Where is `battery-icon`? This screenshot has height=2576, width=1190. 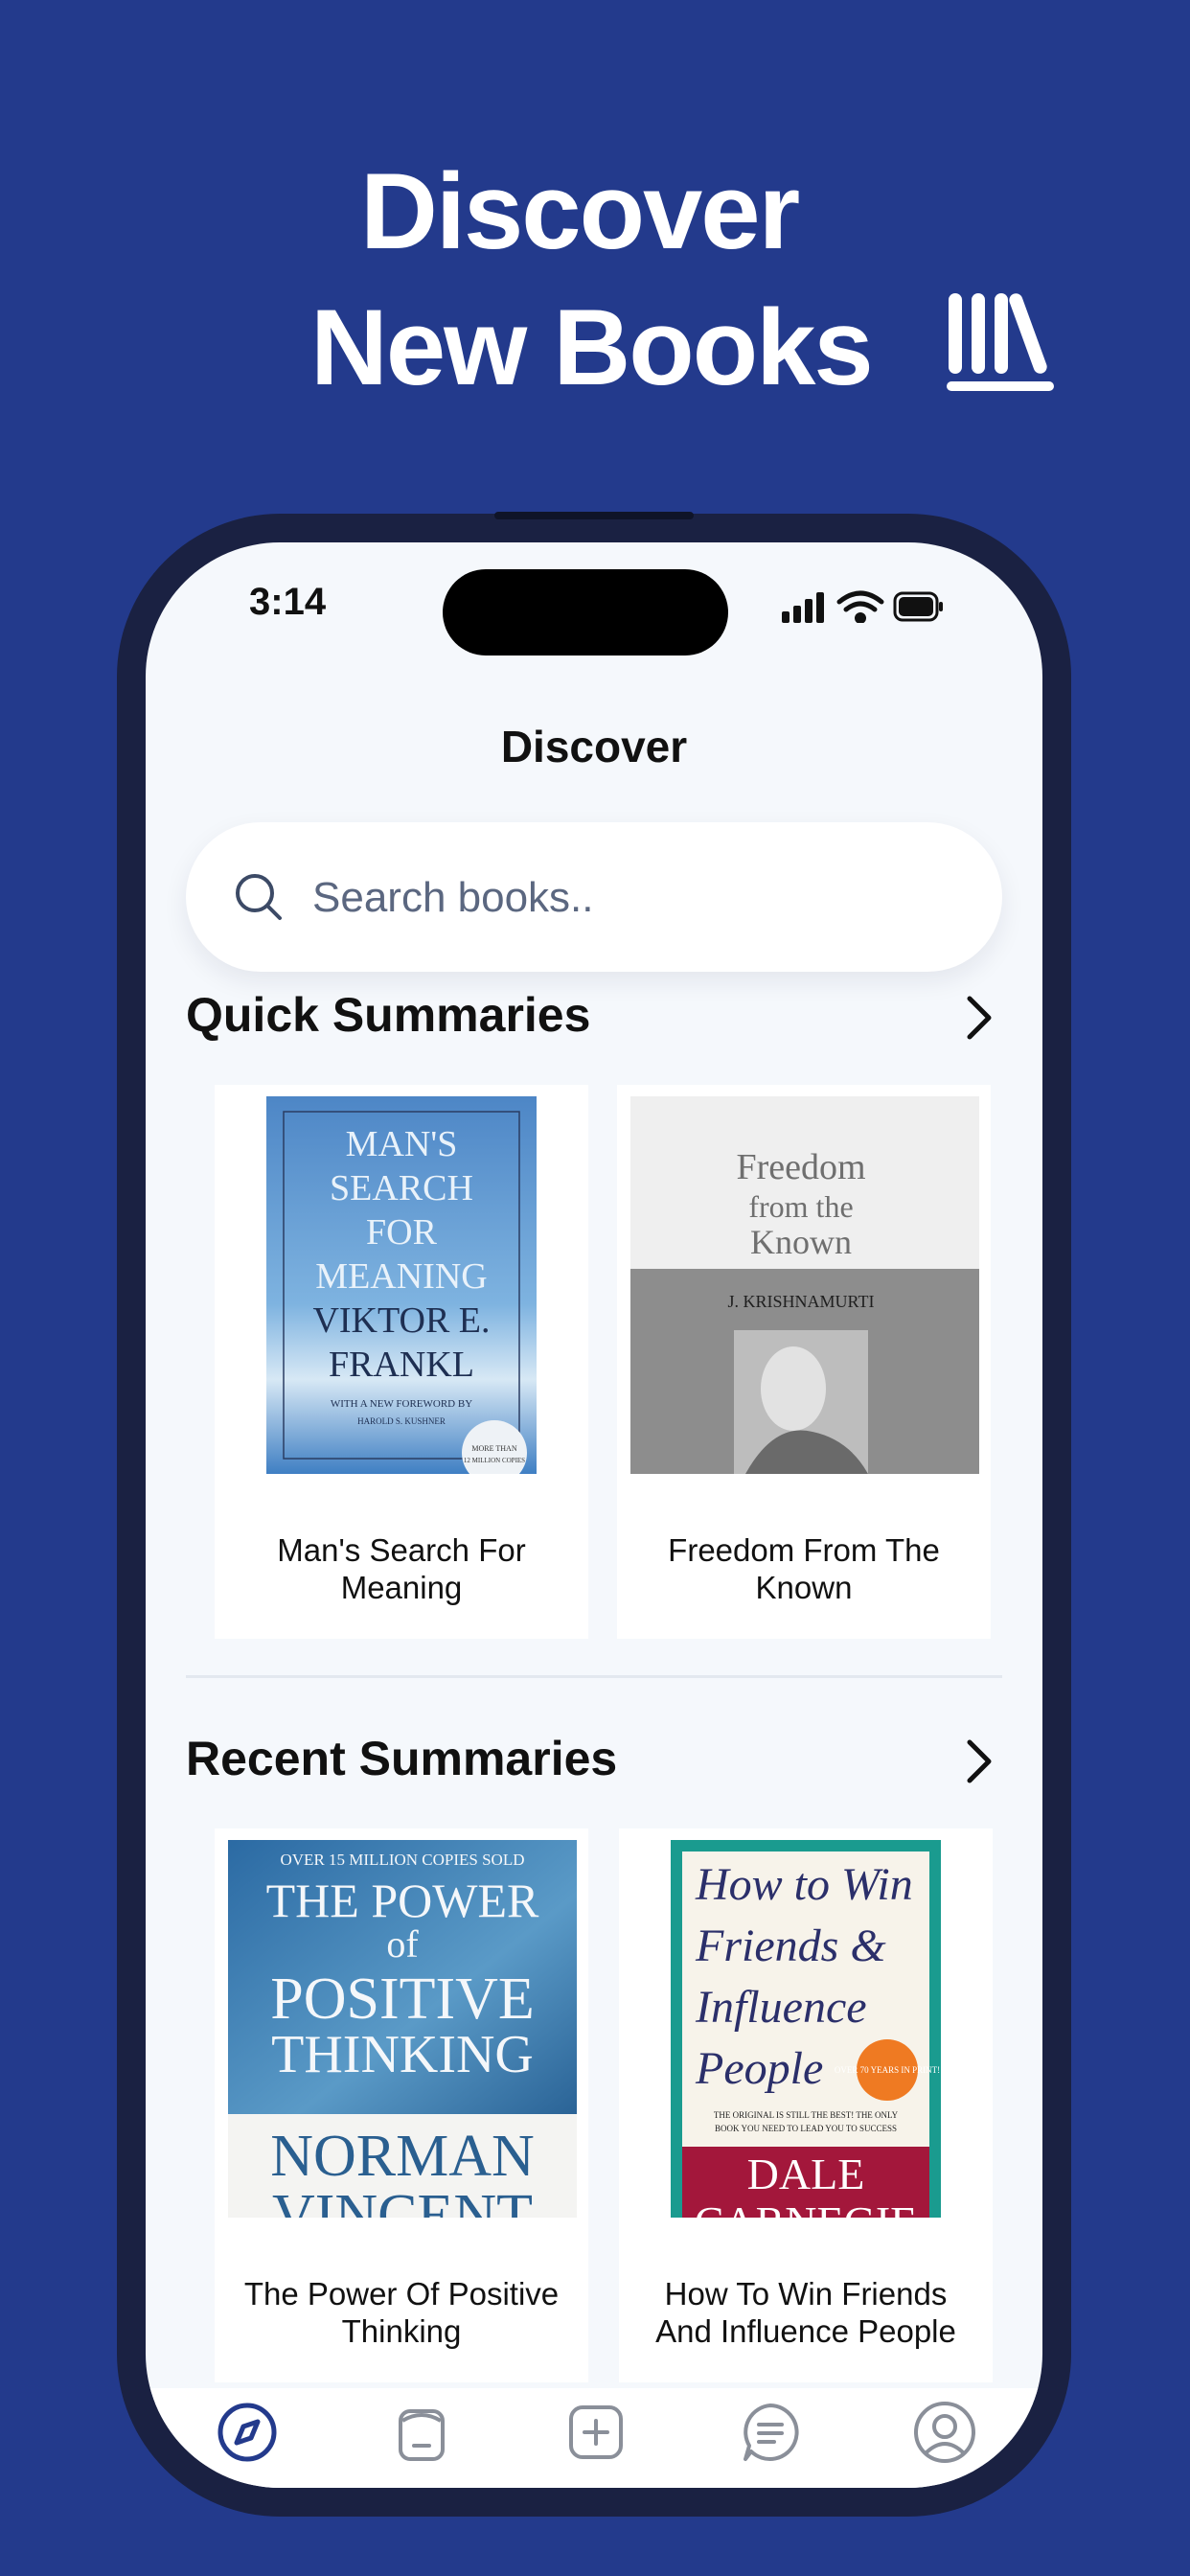 battery-icon is located at coordinates (918, 606).